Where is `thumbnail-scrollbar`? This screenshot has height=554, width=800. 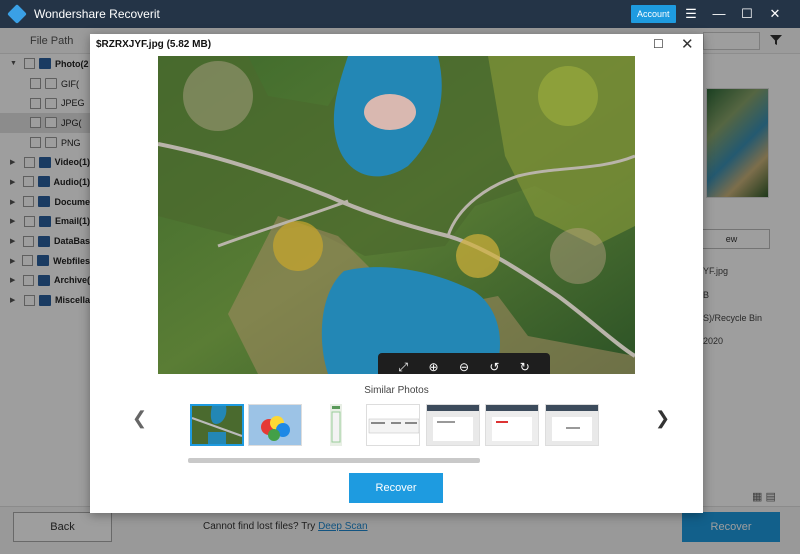 thumbnail-scrollbar is located at coordinates (334, 460).